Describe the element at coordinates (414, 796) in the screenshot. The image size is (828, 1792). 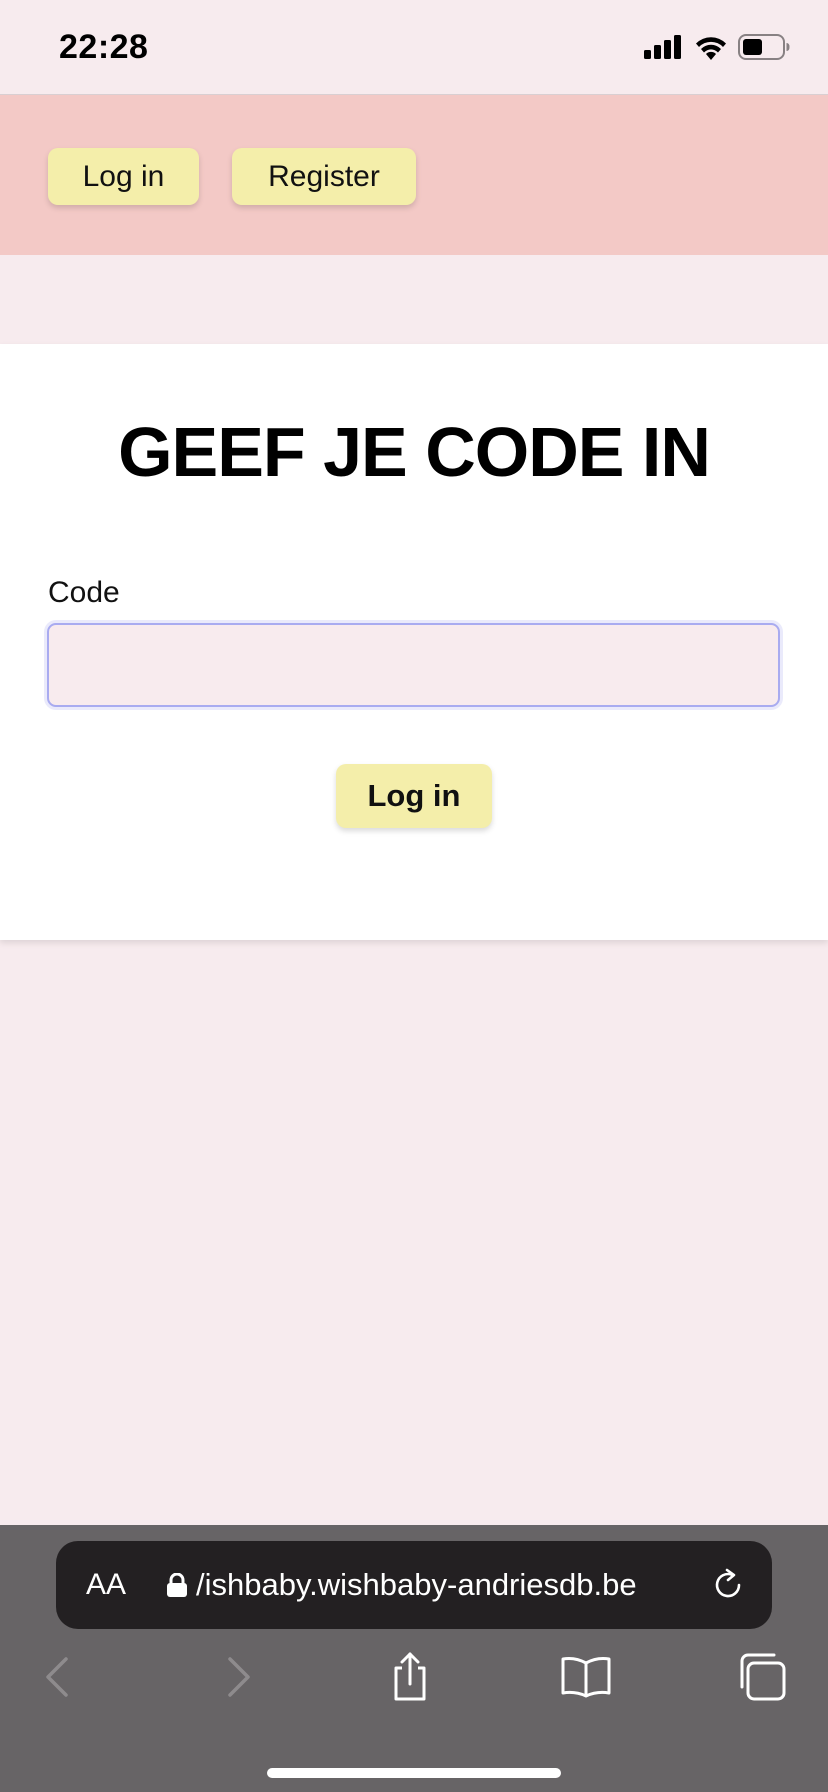
I see `login-submit-button: Log in` at that location.